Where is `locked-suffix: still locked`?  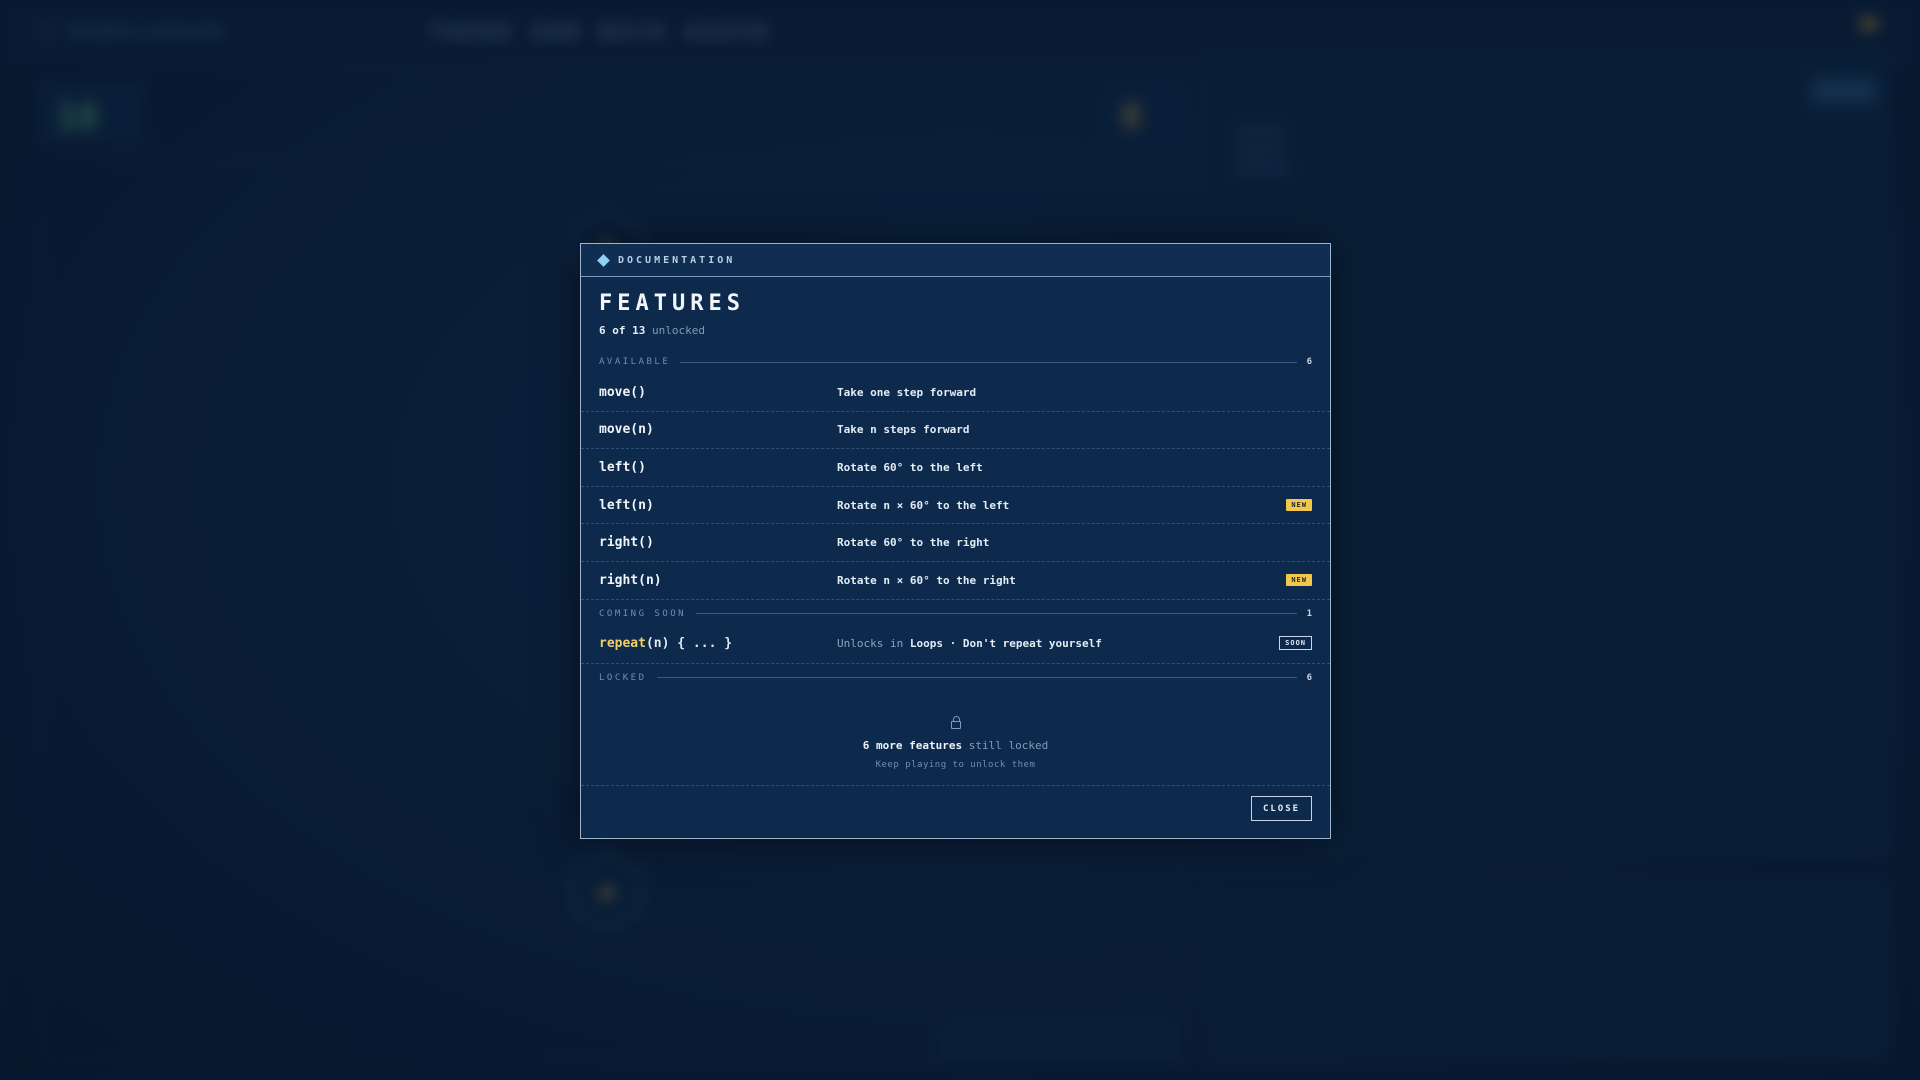
locked-suffix: still locked is located at coordinates (1008, 745).